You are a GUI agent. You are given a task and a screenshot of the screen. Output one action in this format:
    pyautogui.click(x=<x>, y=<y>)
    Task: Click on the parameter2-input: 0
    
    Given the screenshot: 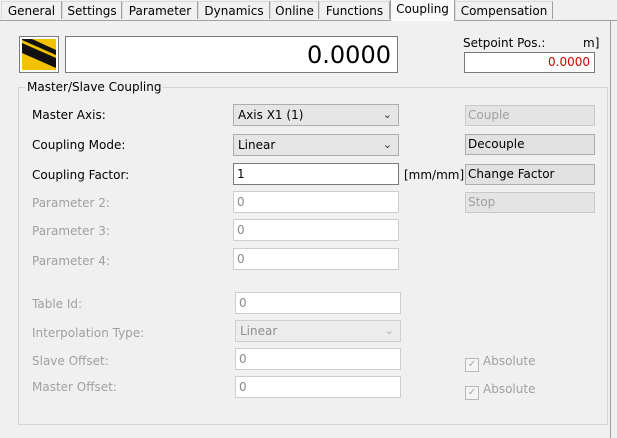 What is the action you would take?
    pyautogui.click(x=316, y=202)
    